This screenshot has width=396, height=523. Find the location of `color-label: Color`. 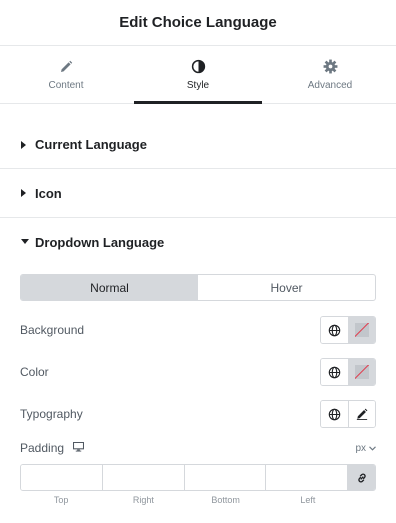

color-label: Color is located at coordinates (34, 372).